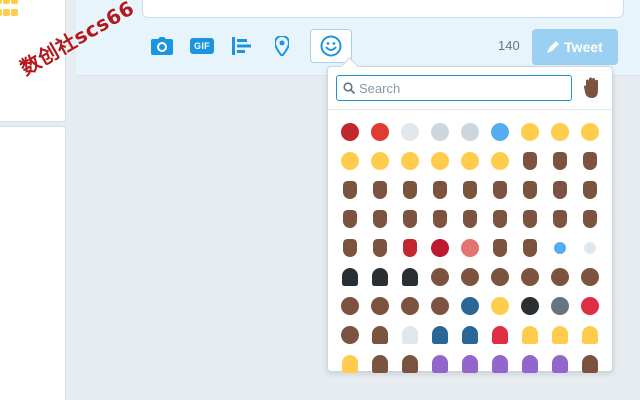 The width and height of the screenshot is (640, 400). What do you see at coordinates (575, 47) in the screenshot?
I see `tweet-button: Tweet` at bounding box center [575, 47].